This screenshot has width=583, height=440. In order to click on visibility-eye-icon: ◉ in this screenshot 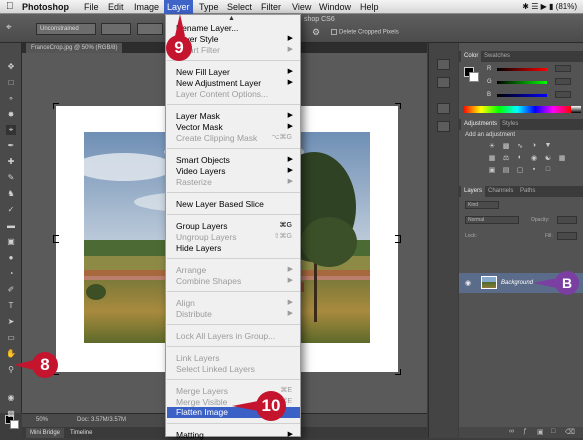, I will do `click(468, 283)`.